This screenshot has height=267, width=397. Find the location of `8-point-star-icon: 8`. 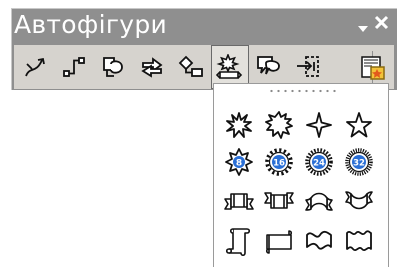

8-point-star-icon: 8 is located at coordinates (239, 162).